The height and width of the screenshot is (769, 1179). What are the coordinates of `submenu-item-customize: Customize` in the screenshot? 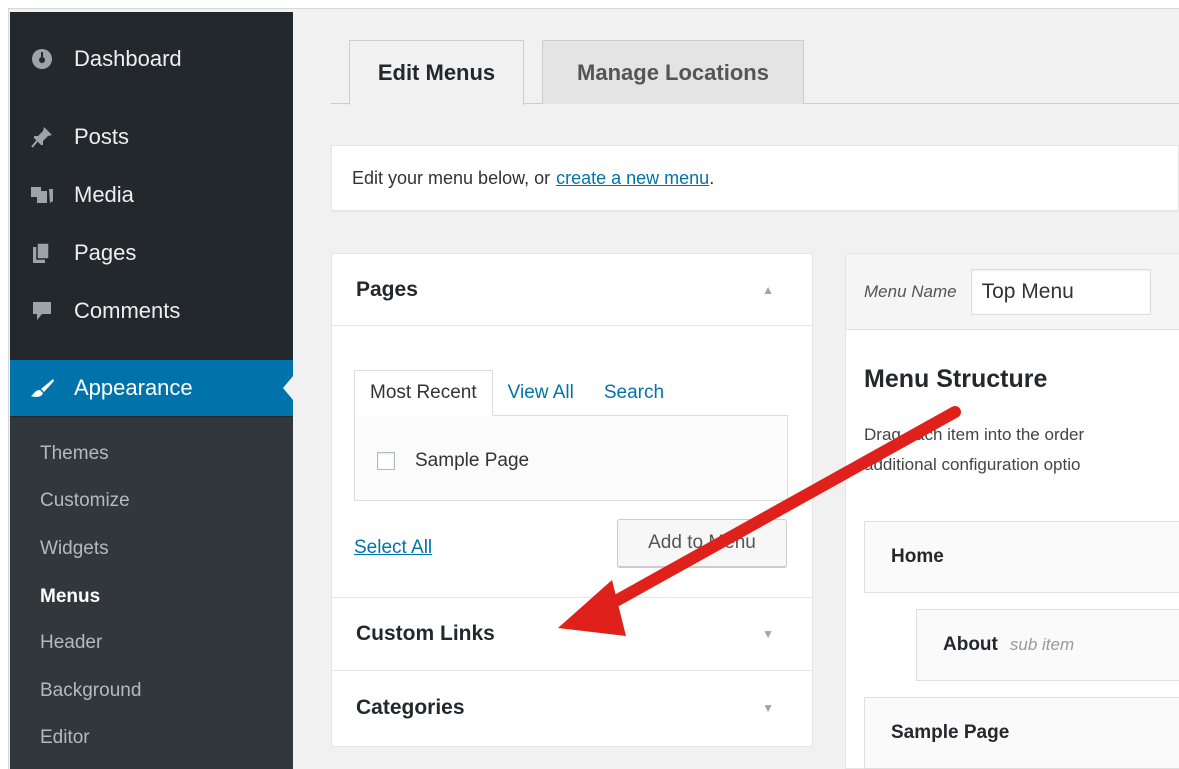 It's located at (85, 501).